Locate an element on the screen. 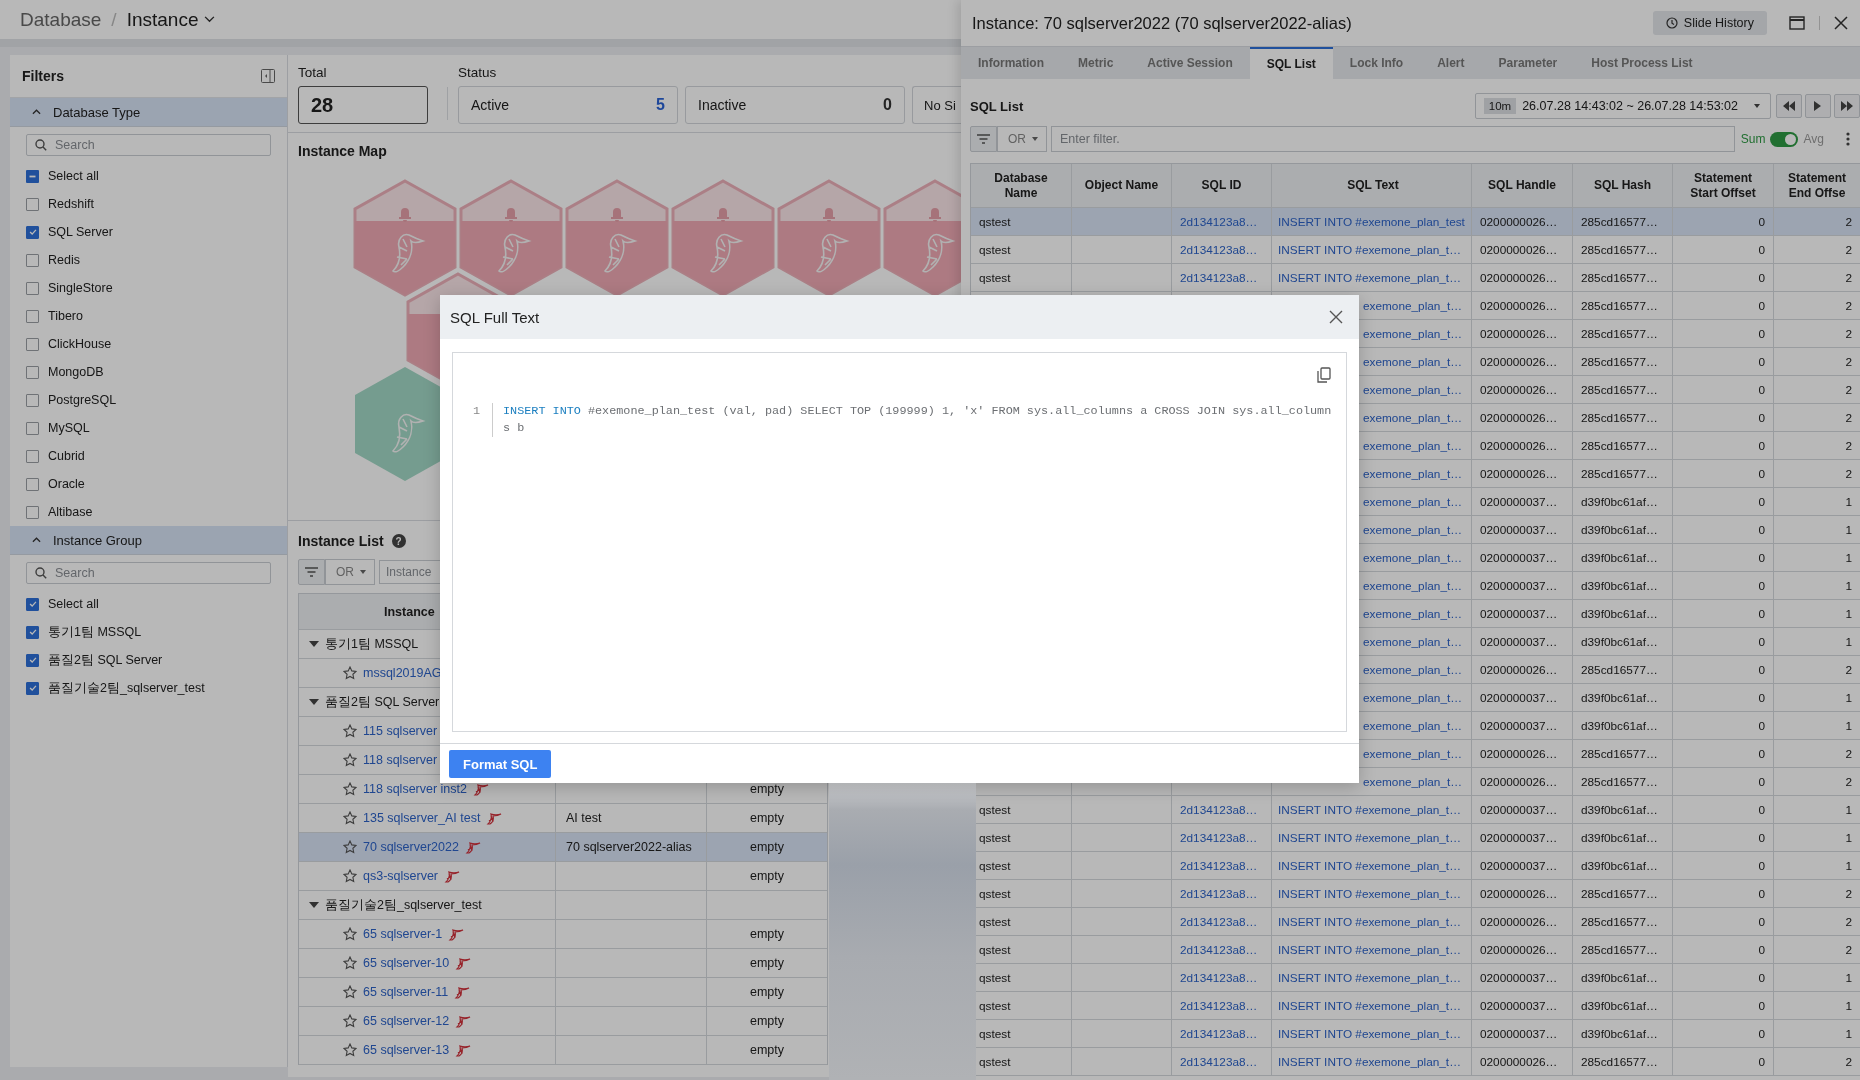 This screenshot has height=1080, width=1860. instance-row: 65 sqlserver-11 empty is located at coordinates (563, 992).